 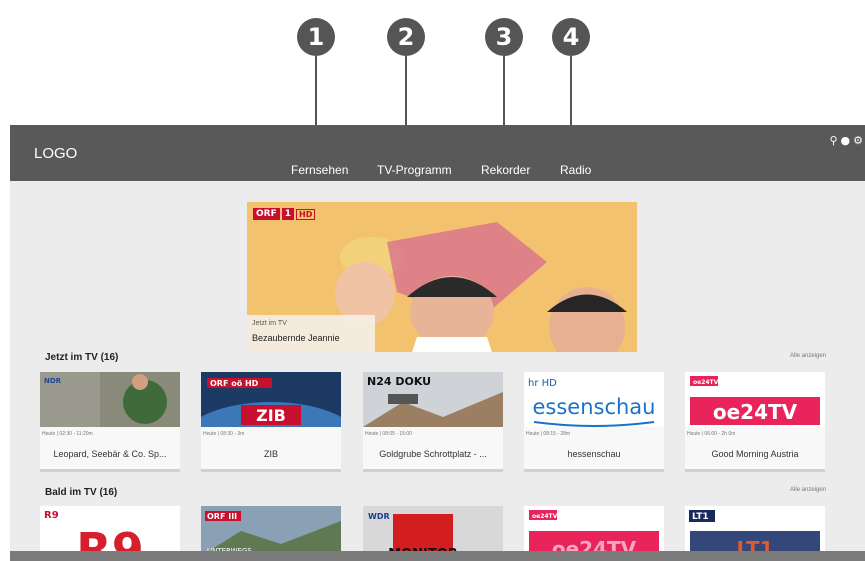 I want to click on now-card: ORF oö HD ZIB Heute | 08:30 - 3m ZIB, so click(x=271, y=422).